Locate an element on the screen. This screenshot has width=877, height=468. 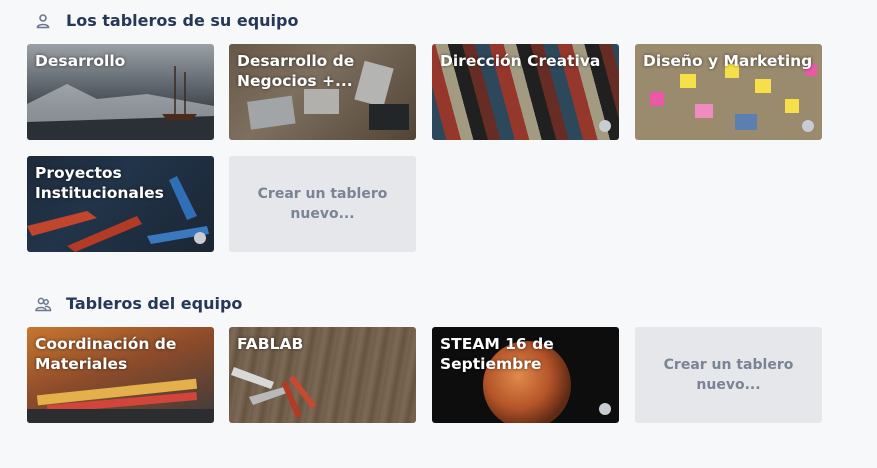
board-tile-proyectos-institucionales: Proyectos Institucionales is located at coordinates (120, 204).